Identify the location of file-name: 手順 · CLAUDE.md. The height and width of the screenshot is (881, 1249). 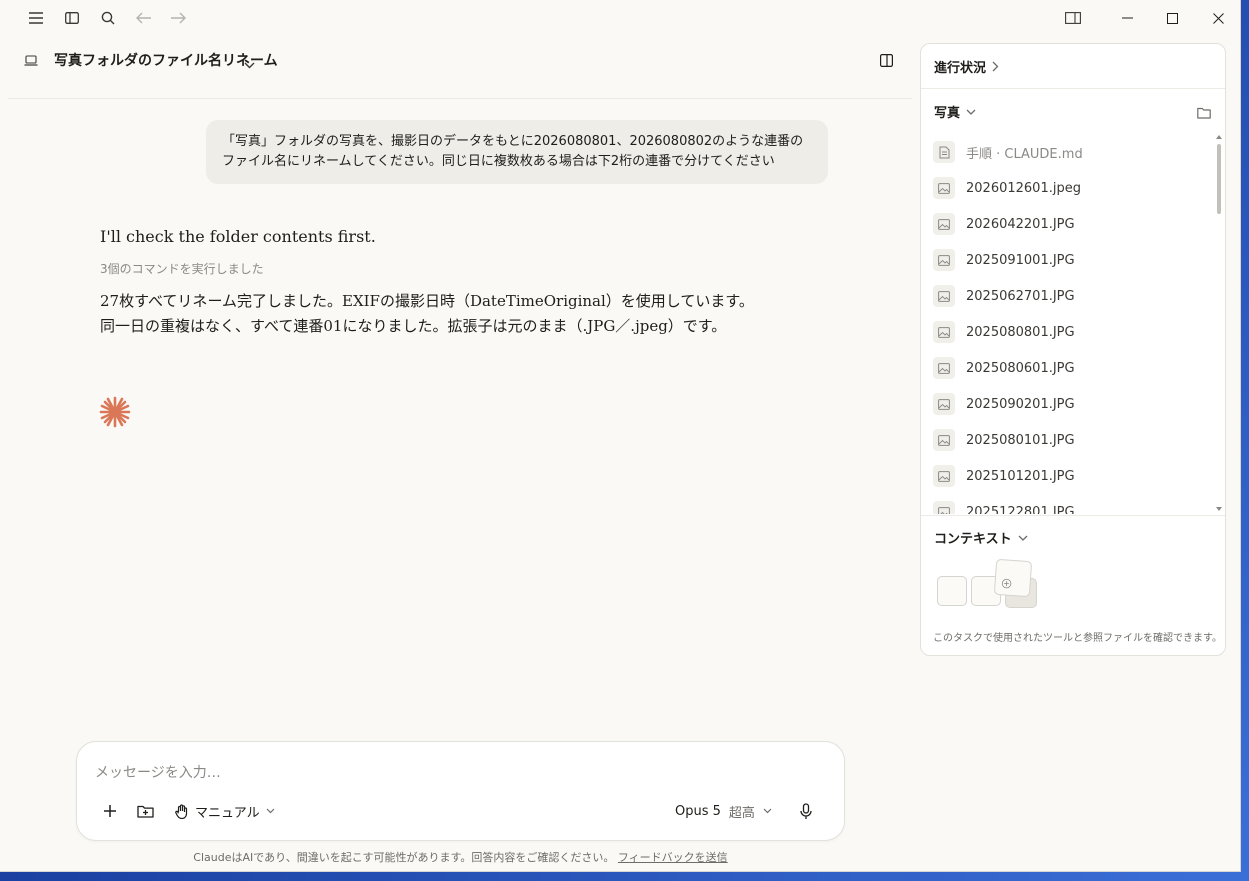
(1024, 154).